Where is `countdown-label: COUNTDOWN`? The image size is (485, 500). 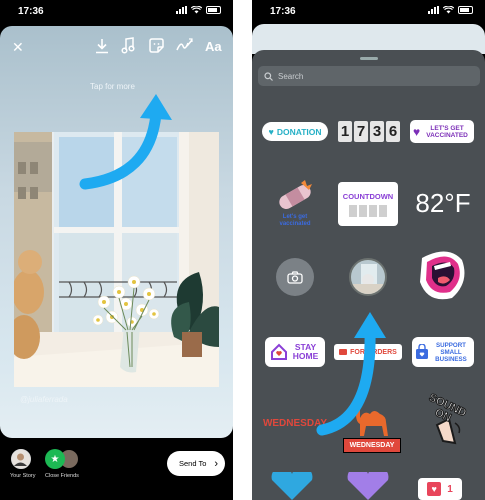
countdown-label: COUNTDOWN is located at coordinates (368, 196).